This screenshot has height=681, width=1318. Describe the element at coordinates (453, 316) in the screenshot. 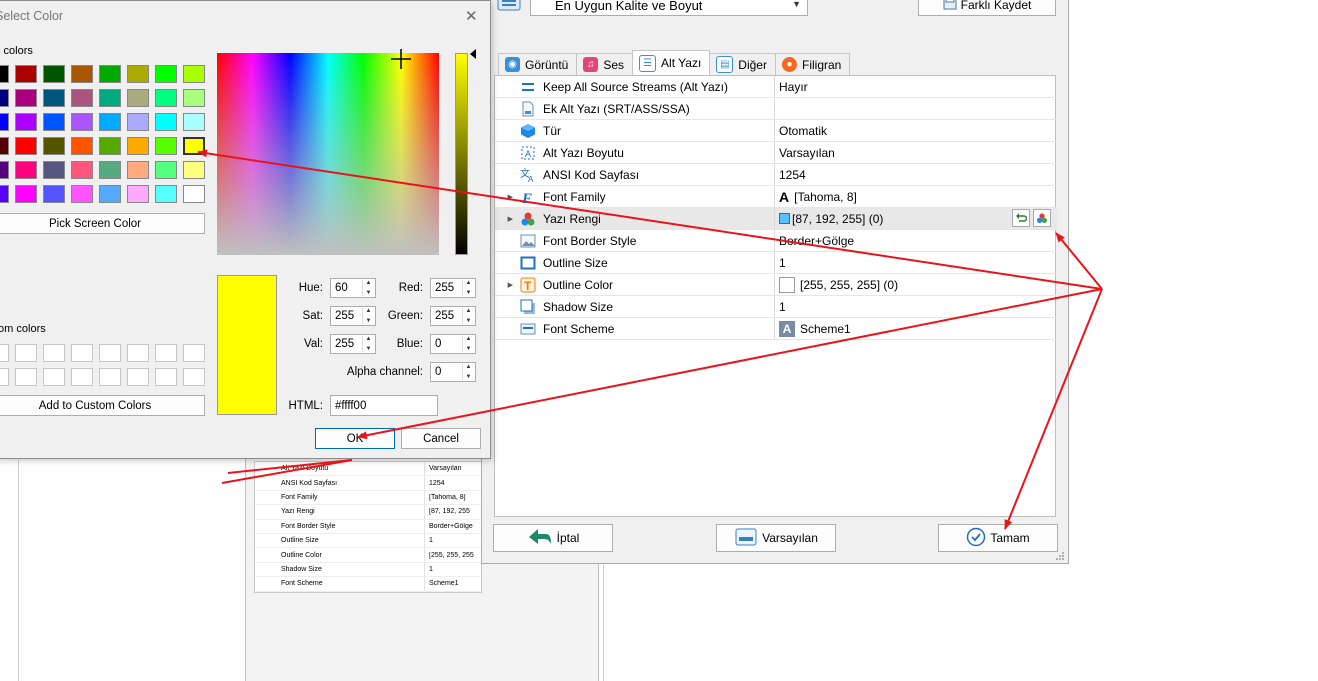

I see `green-spinbox: 255 ▲ ▼` at that location.